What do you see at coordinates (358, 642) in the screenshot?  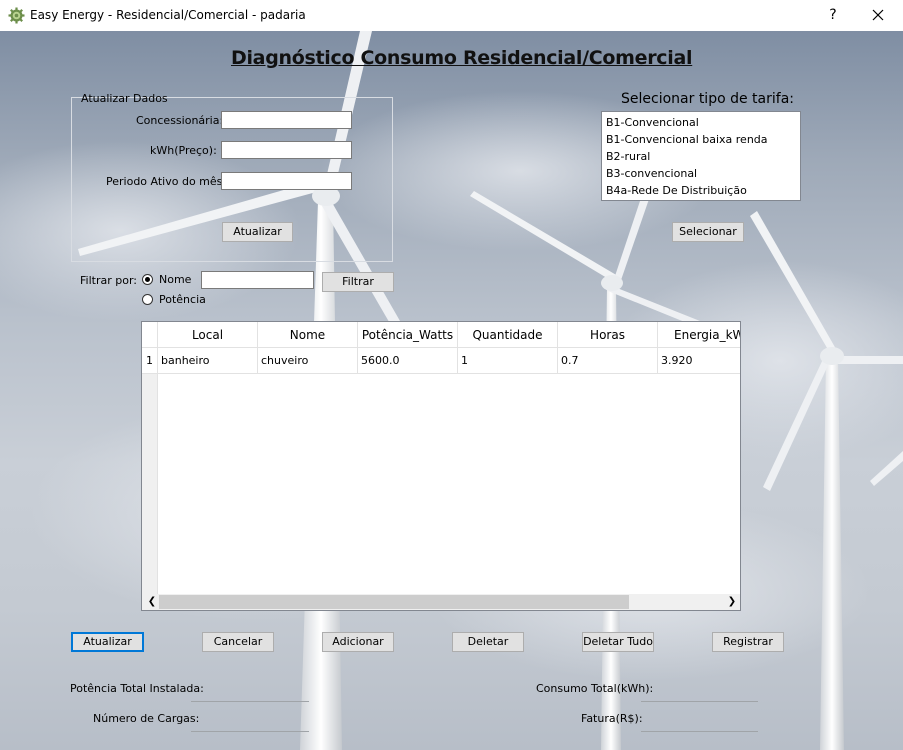 I see `adicionar-button: Adicionar` at bounding box center [358, 642].